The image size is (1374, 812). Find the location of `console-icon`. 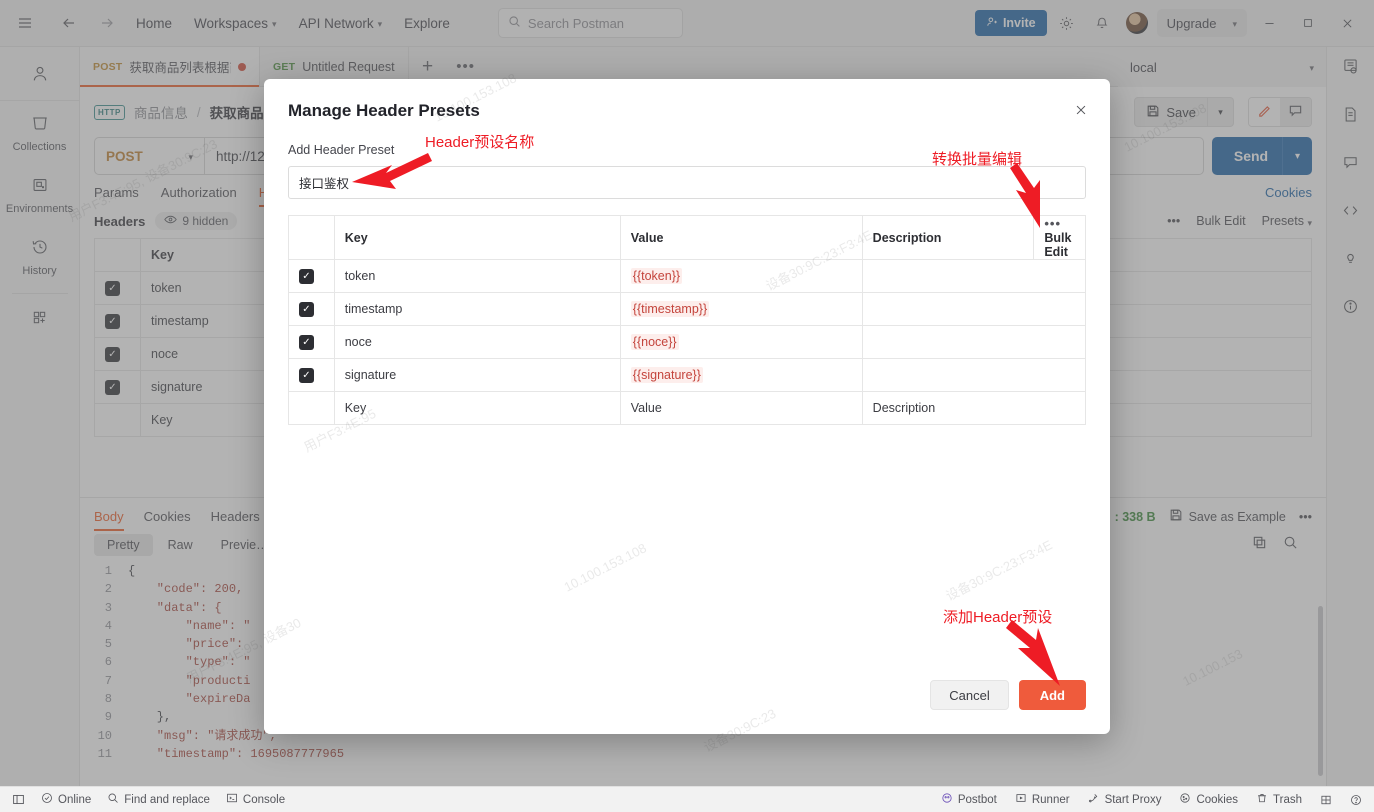

console-icon is located at coordinates (232, 799).